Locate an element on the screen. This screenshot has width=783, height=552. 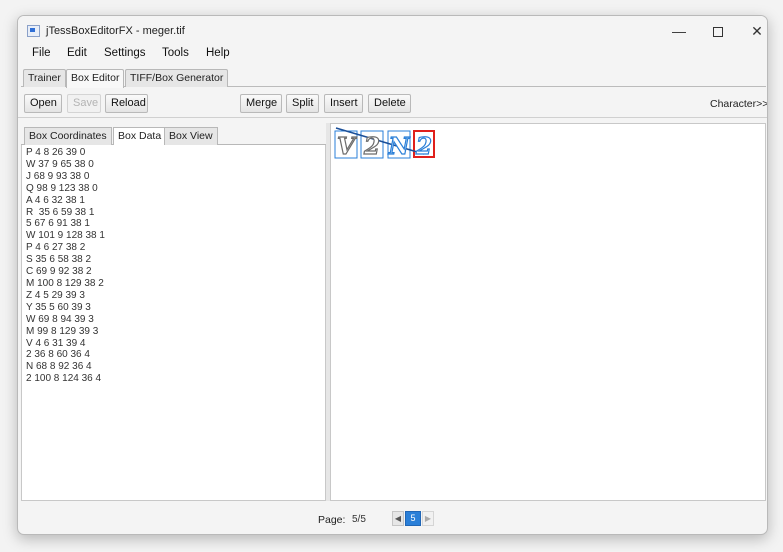
menu-help: Help is located at coordinates (218, 53).